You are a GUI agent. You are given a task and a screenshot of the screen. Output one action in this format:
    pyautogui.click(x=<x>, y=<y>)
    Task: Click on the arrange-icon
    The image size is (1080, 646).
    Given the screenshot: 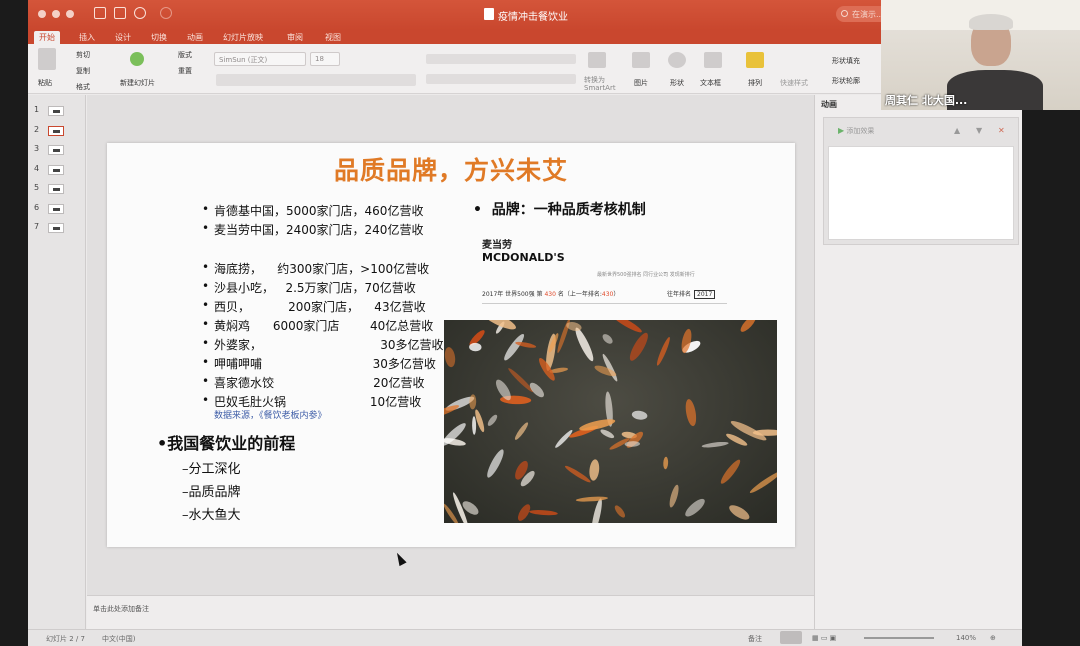 What is the action you would take?
    pyautogui.click(x=755, y=60)
    